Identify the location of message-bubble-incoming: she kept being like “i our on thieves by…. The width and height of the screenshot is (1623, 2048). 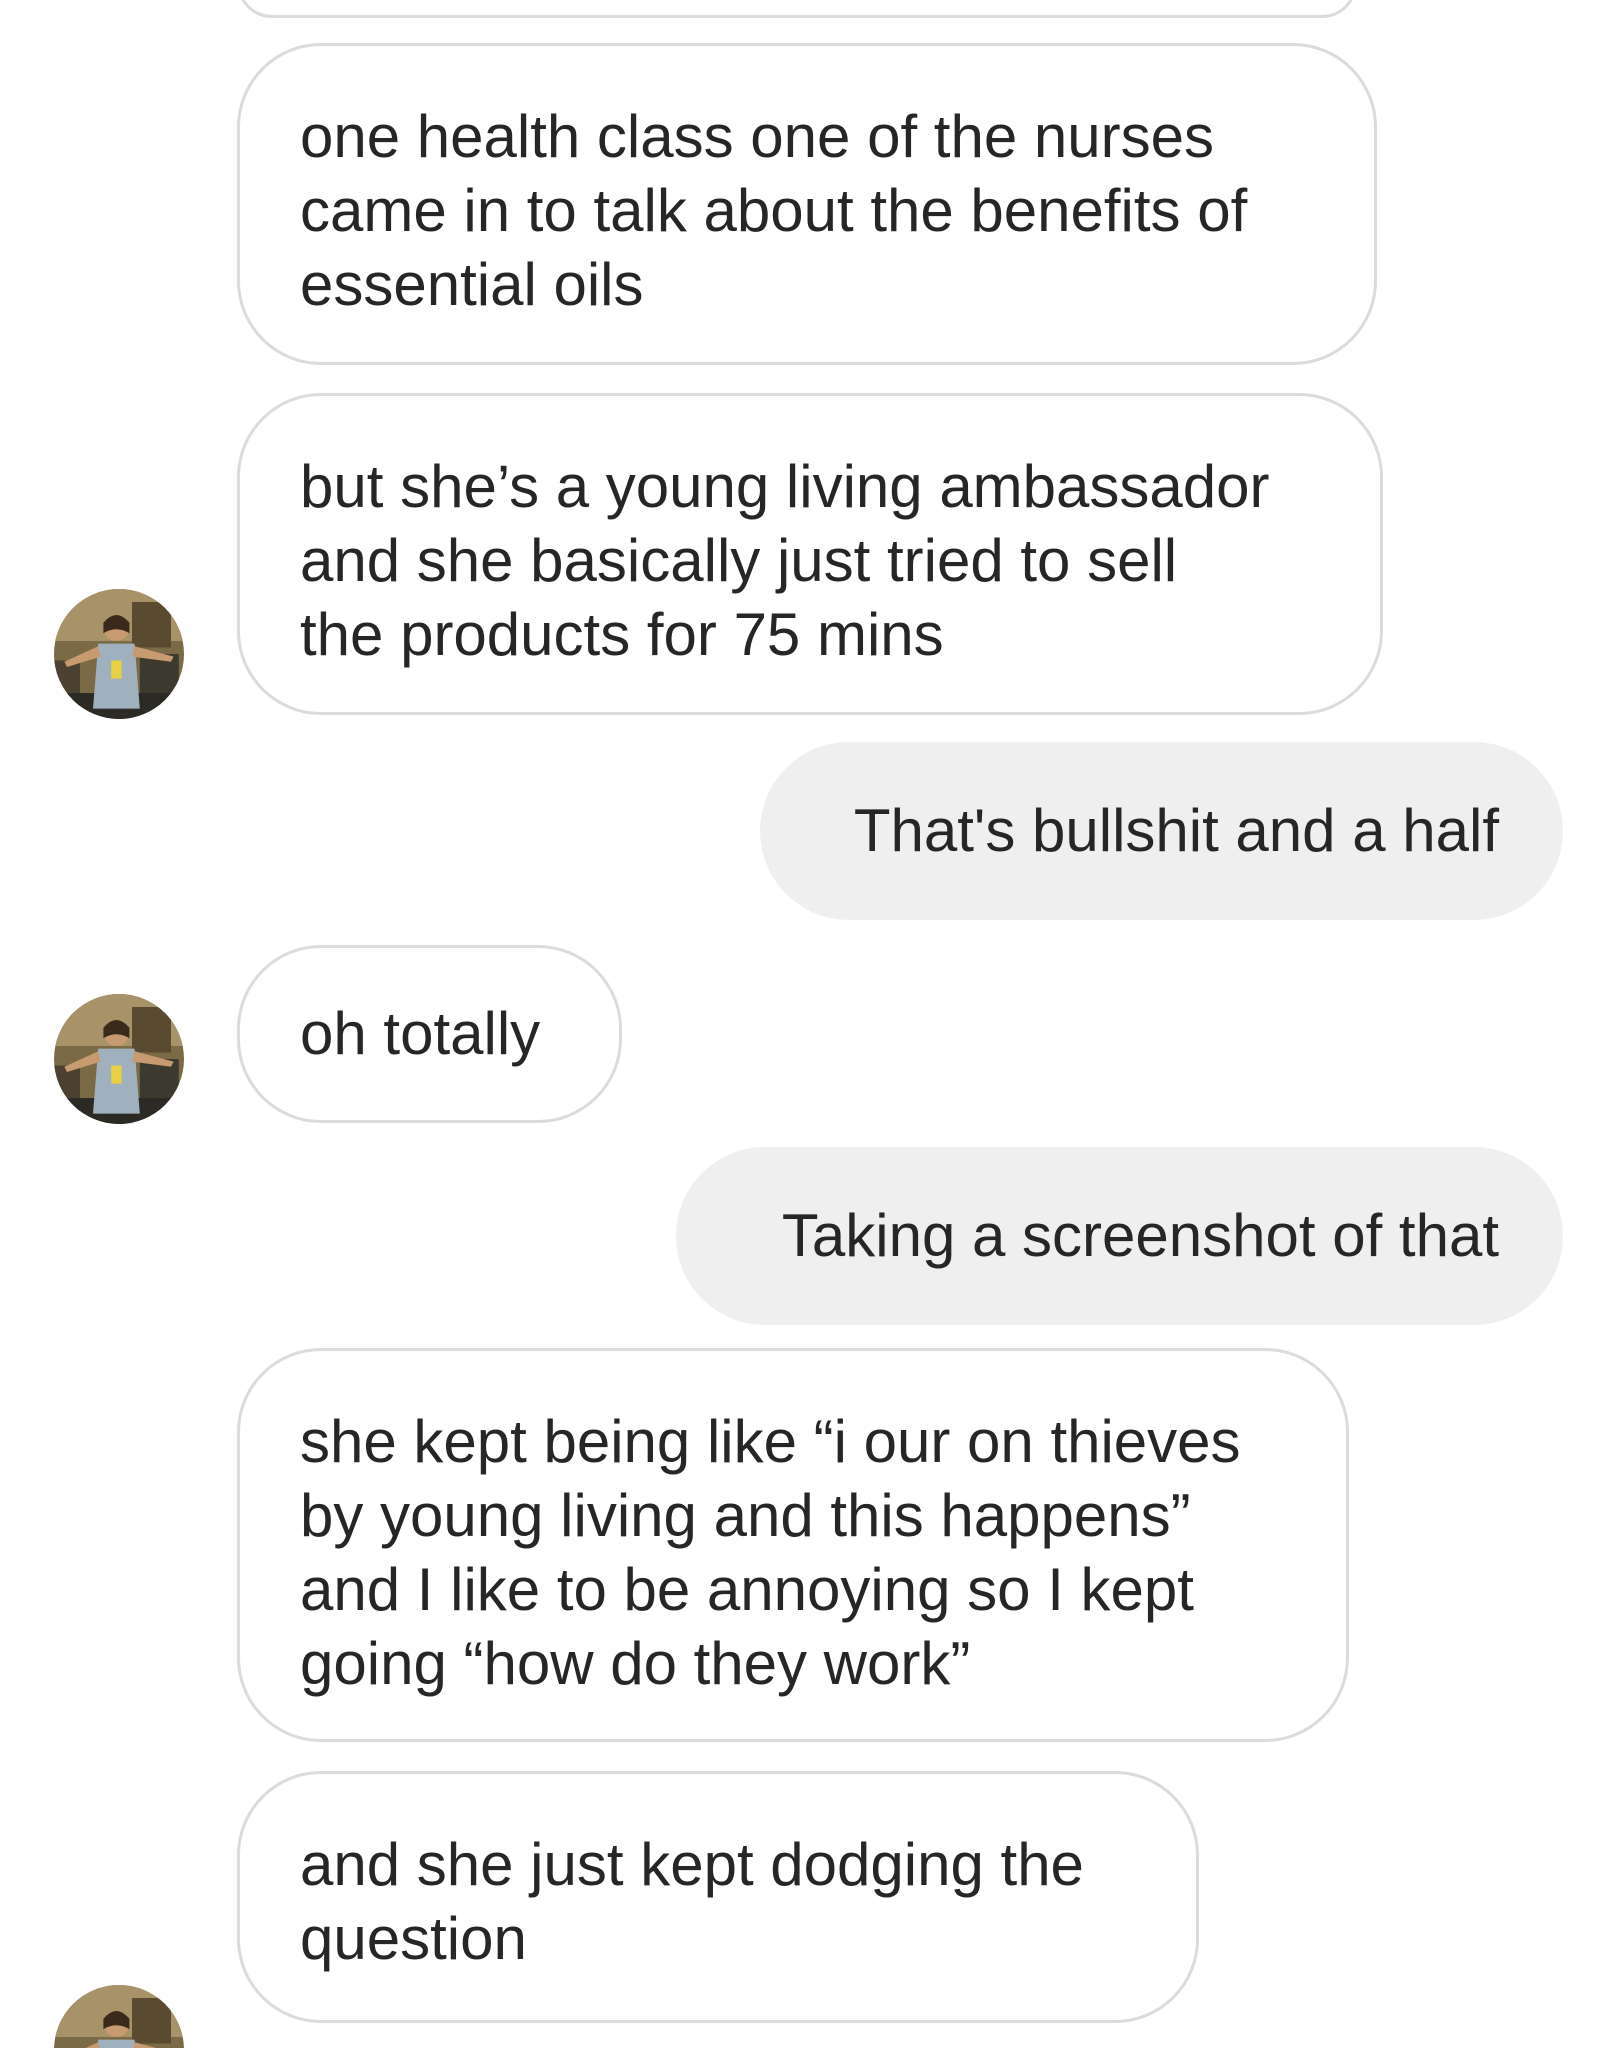
(793, 1545).